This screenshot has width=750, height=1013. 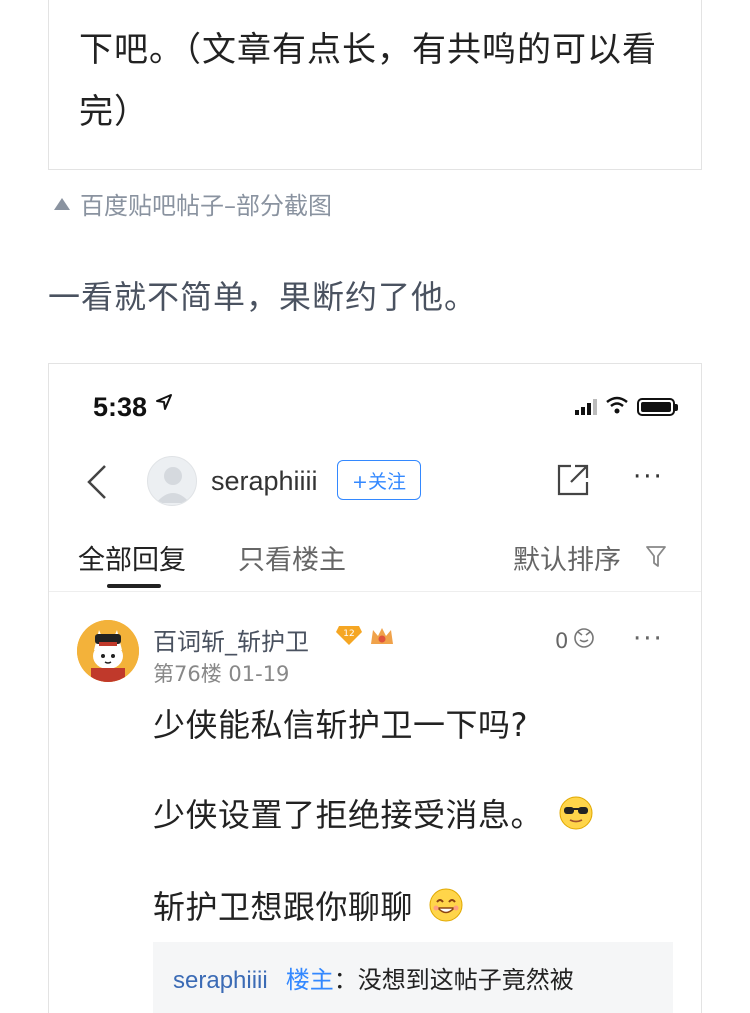 I want to click on quoted-text-line-2: 完）, so click(x=114, y=112).